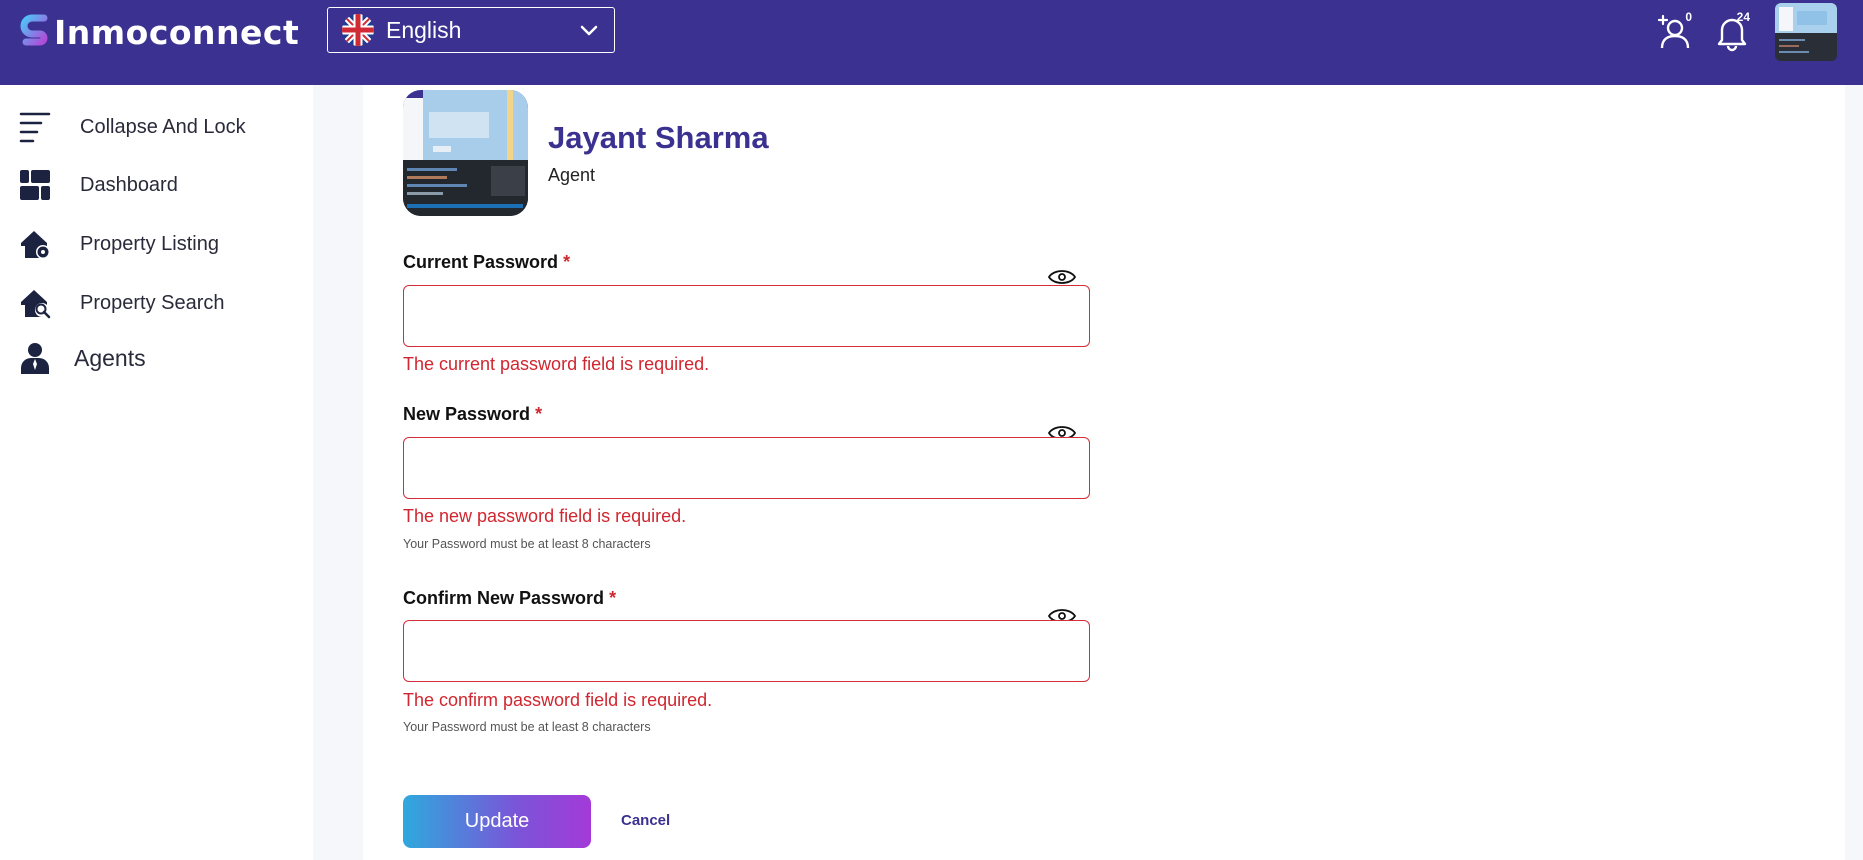 The height and width of the screenshot is (860, 1863). I want to click on new-password-label-text: New Password, so click(467, 414).